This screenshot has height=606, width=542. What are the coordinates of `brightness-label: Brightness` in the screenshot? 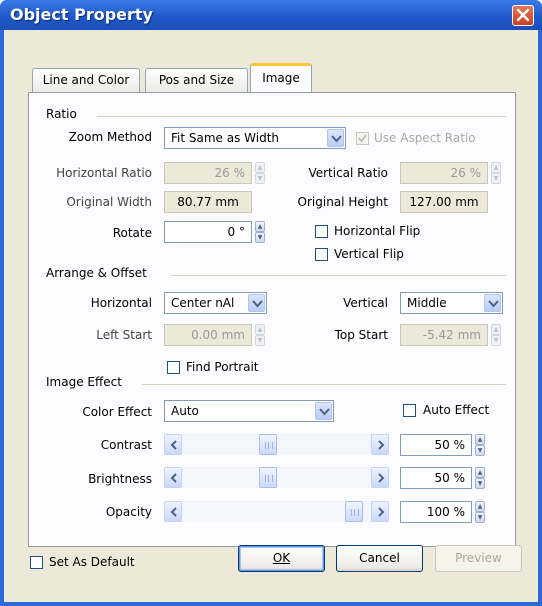 It's located at (120, 479).